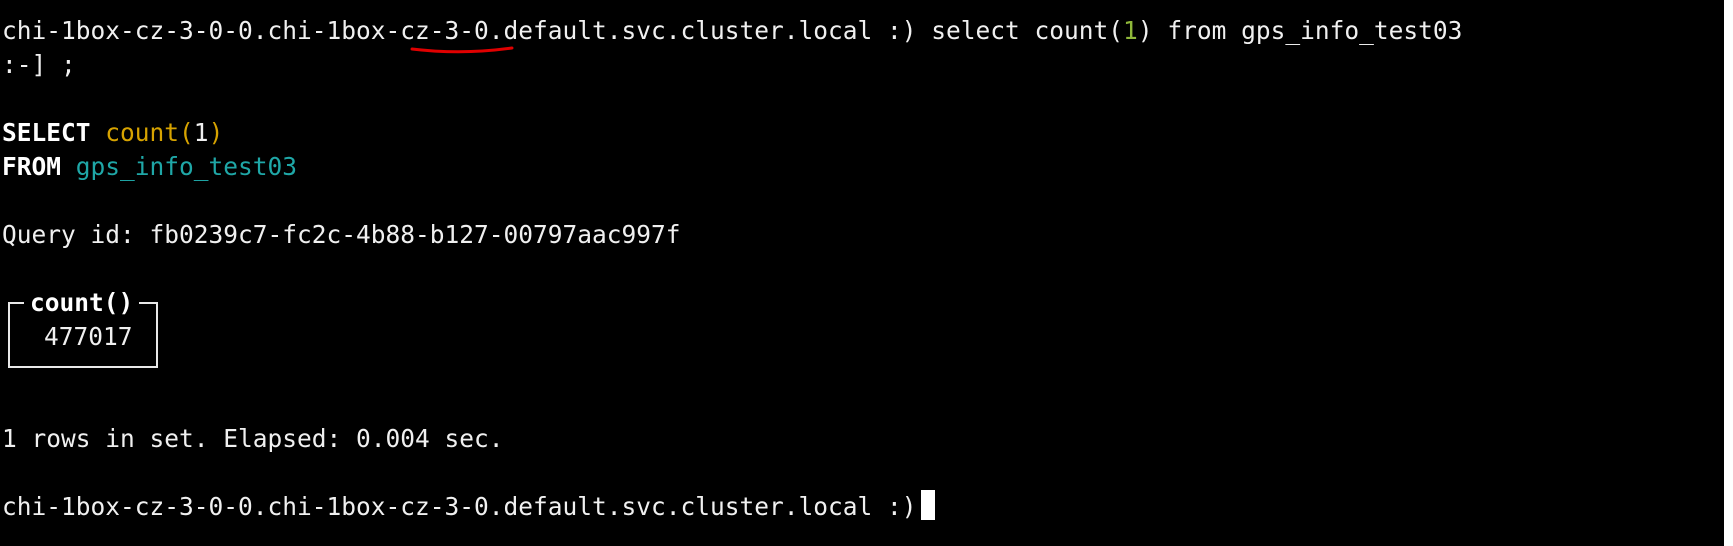  Describe the element at coordinates (82, 303) in the screenshot. I see `result-column-header: count()` at that location.